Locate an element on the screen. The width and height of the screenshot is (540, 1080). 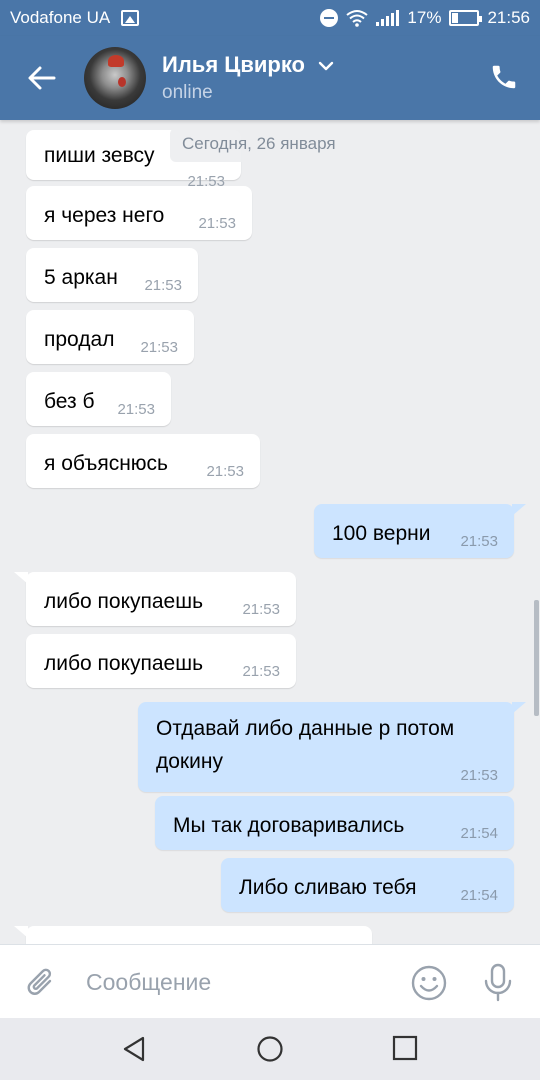
battery-icon is located at coordinates (466, 18).